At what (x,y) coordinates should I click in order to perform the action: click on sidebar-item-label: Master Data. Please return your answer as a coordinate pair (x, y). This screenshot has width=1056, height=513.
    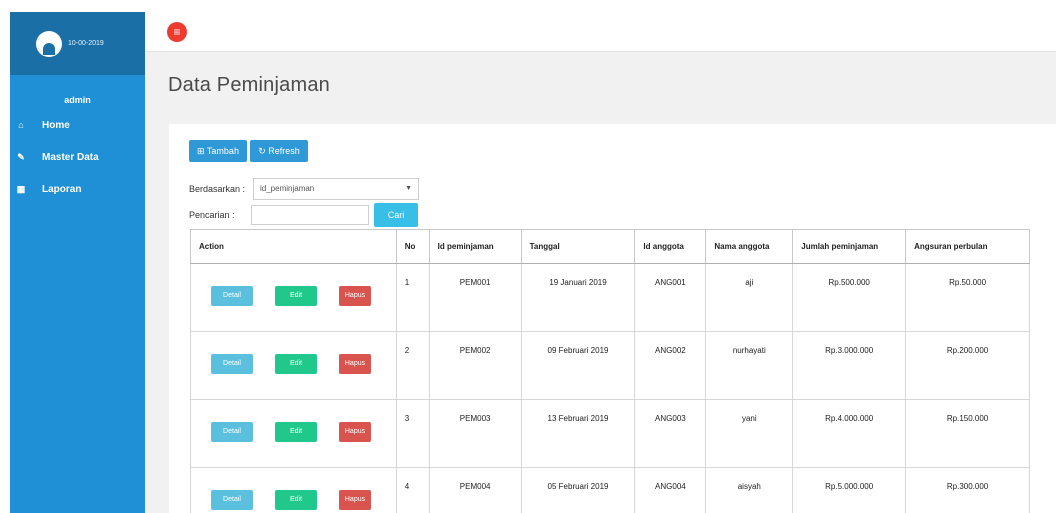
    Looking at the image, I should click on (70, 157).